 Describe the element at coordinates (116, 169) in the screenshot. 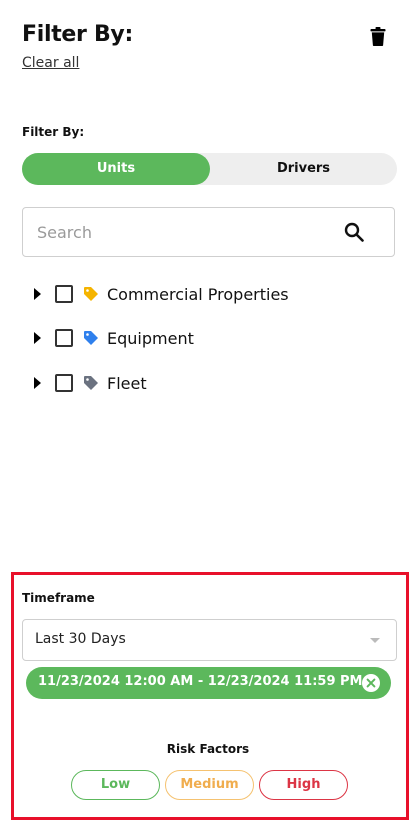

I see `tab-units: Units` at that location.